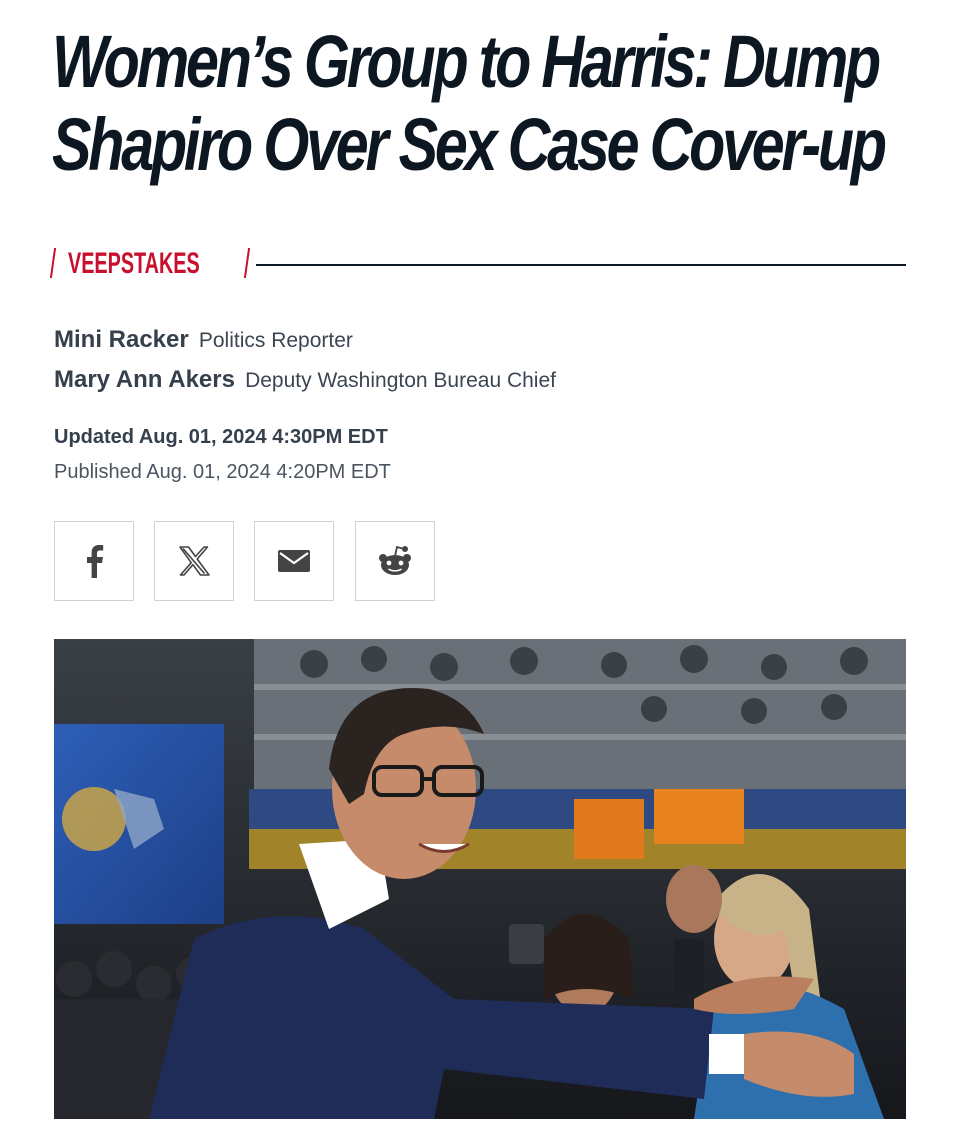 Image resolution: width=959 pixels, height=1121 pixels. I want to click on email-icon, so click(294, 561).